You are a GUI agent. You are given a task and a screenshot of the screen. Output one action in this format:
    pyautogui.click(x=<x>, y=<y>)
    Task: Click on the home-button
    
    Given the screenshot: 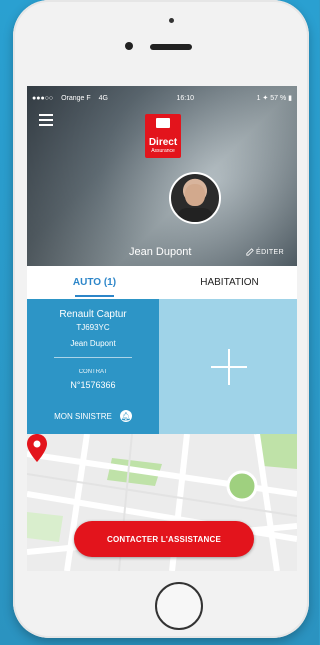 What is the action you would take?
    pyautogui.click(x=179, y=606)
    